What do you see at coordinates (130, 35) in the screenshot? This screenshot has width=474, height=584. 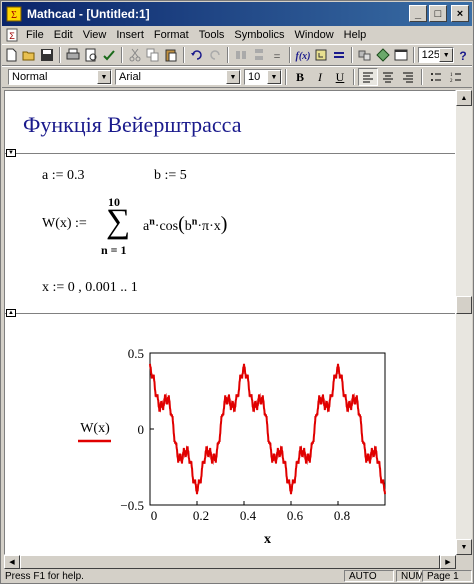 I see `menu-insert: Insert` at bounding box center [130, 35].